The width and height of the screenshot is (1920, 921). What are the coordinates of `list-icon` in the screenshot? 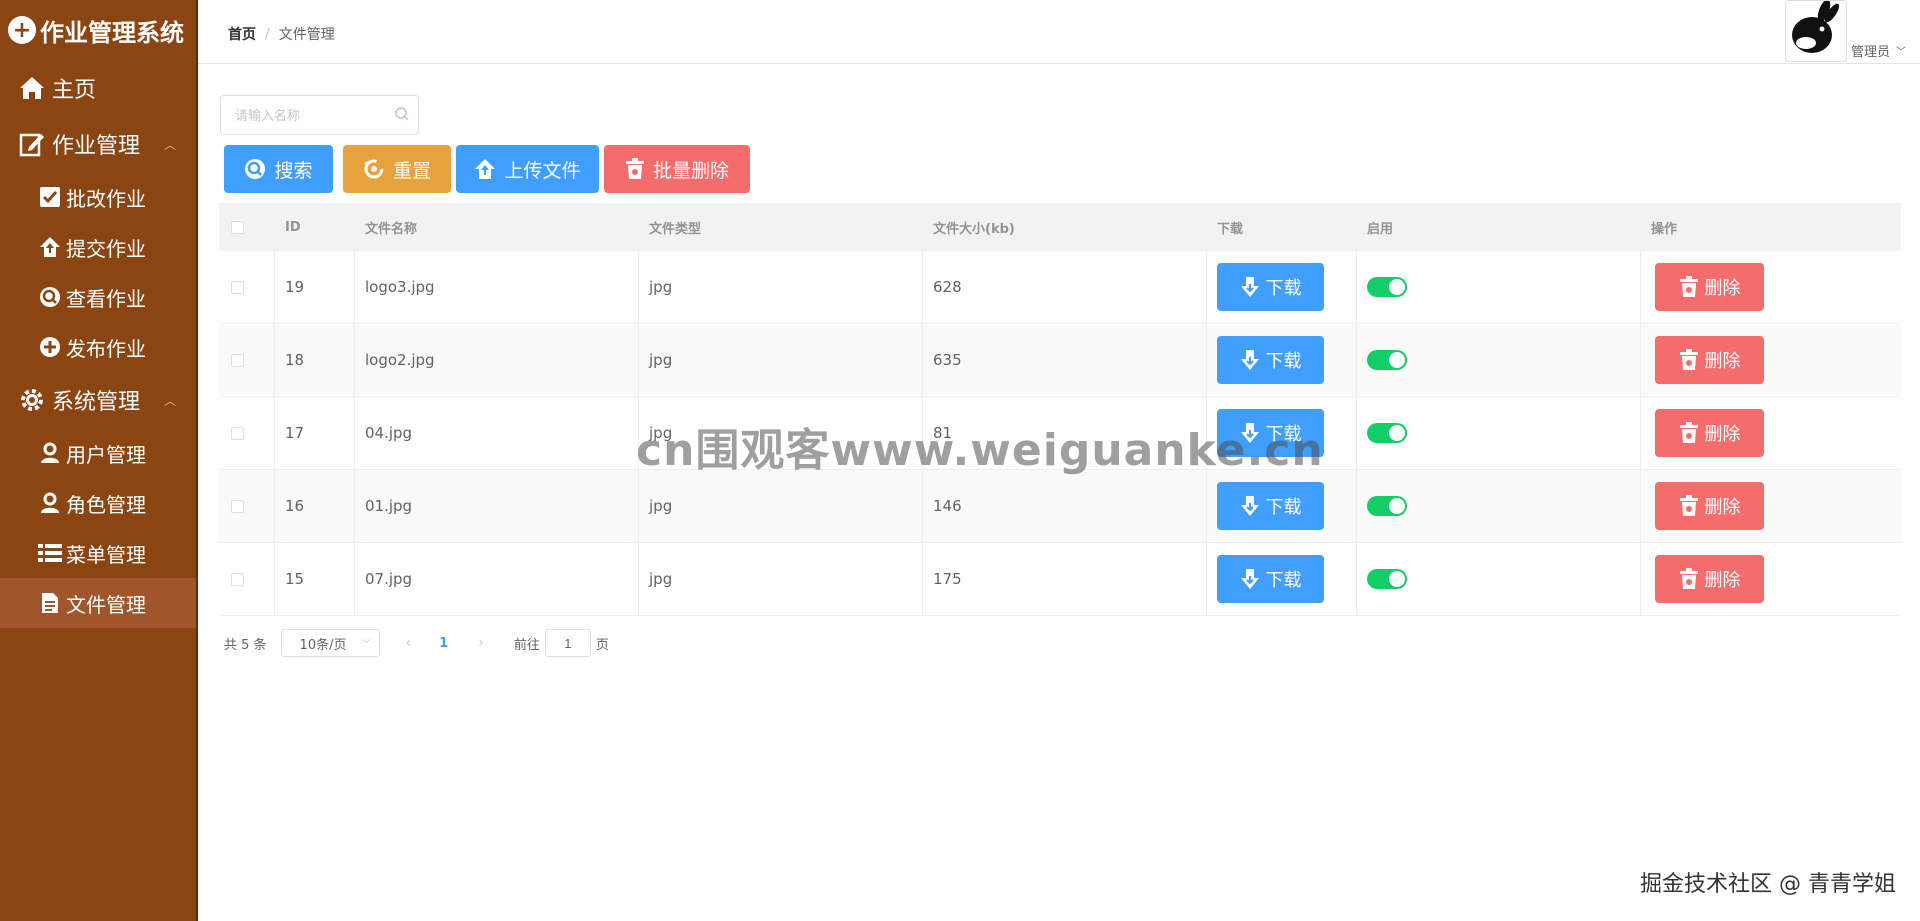 It's located at (50, 553).